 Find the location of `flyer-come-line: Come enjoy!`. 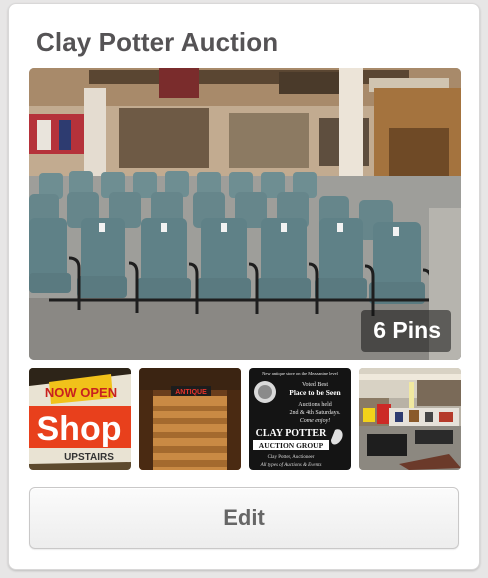

flyer-come-line: Come enjoy! is located at coordinates (315, 421).